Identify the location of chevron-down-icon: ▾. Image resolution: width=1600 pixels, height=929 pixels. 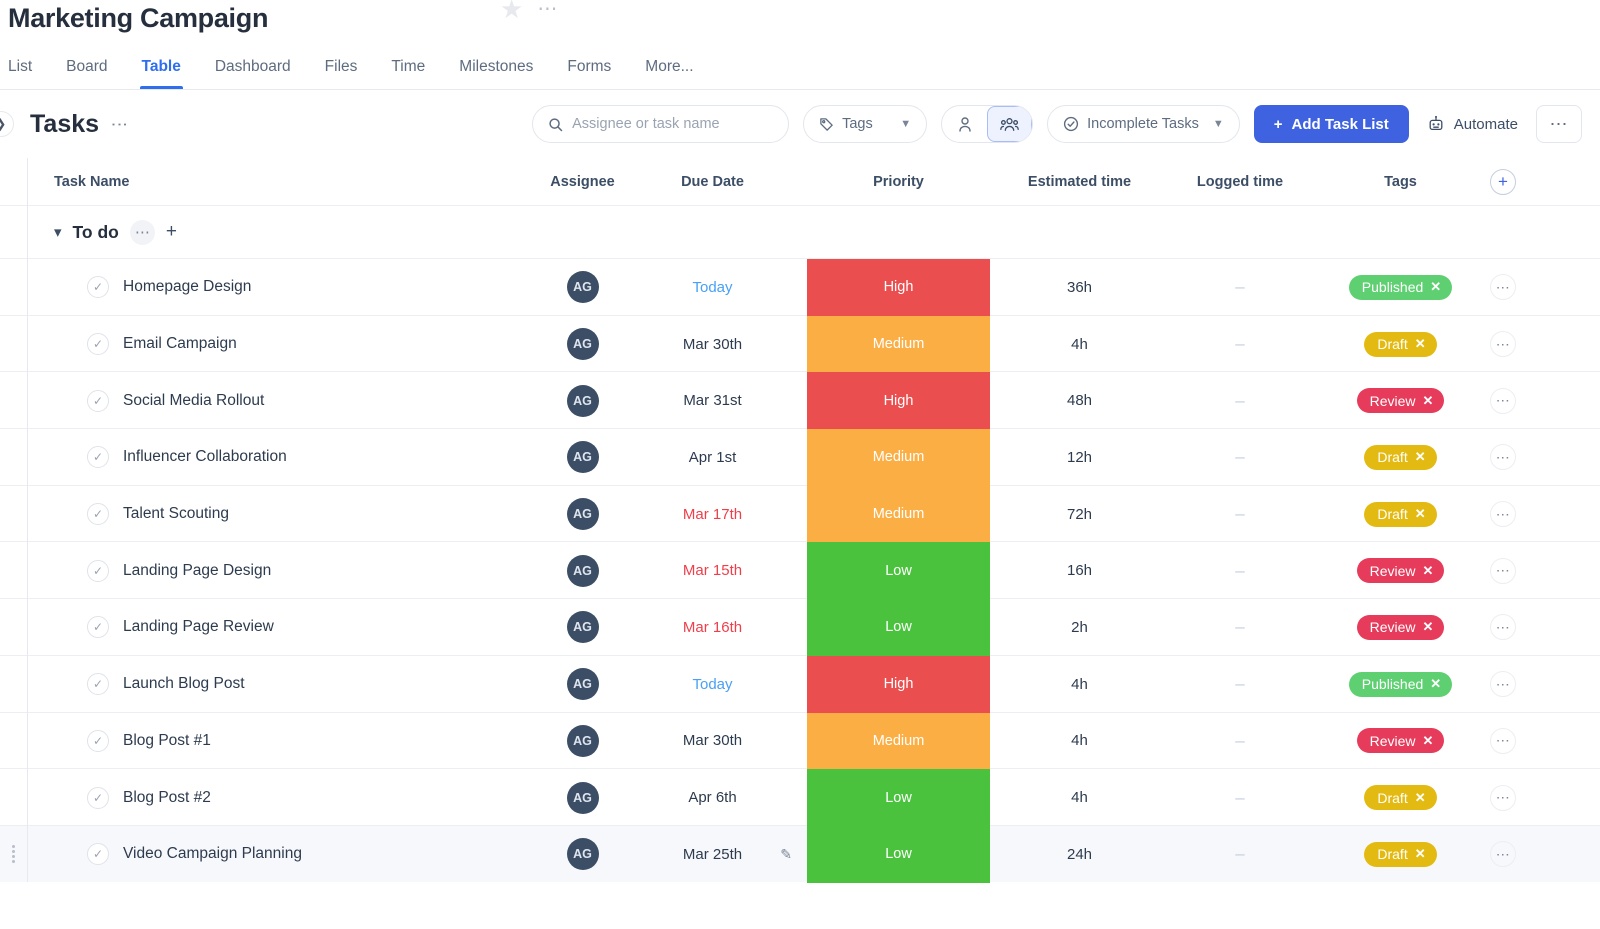
(58, 232).